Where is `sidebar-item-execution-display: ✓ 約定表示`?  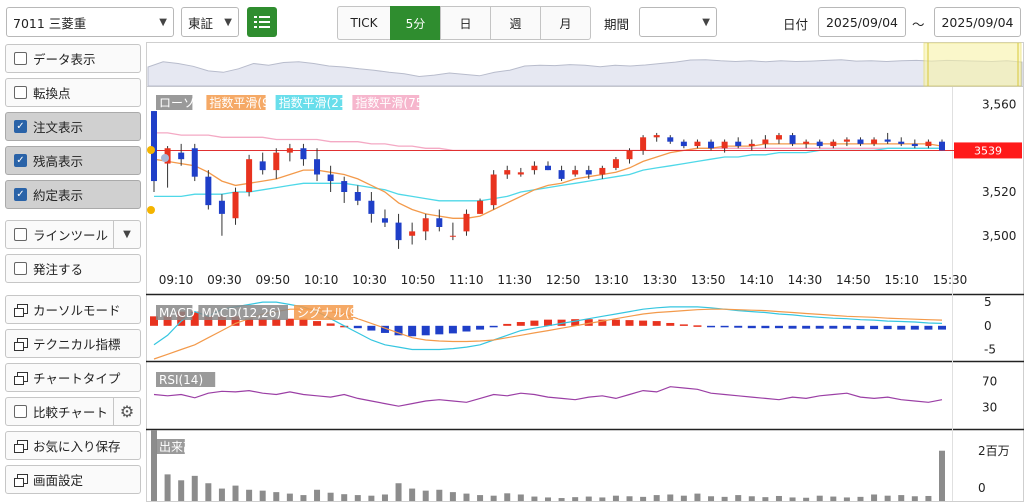 sidebar-item-execution-display: ✓ 約定表示 is located at coordinates (73, 194).